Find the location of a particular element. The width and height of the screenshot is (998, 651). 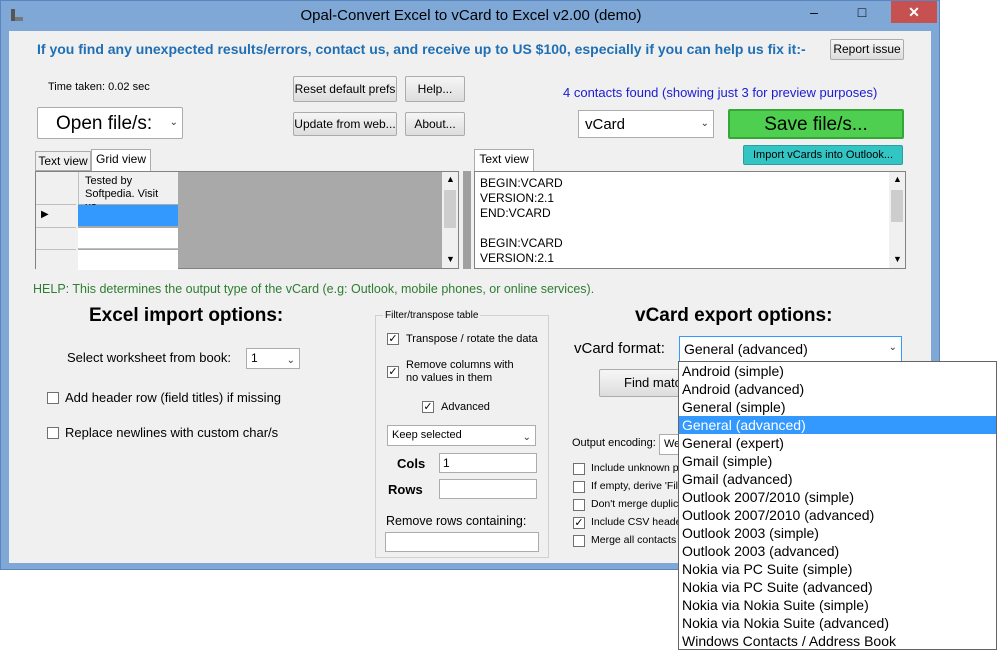

rows-label: Rows is located at coordinates (405, 489).